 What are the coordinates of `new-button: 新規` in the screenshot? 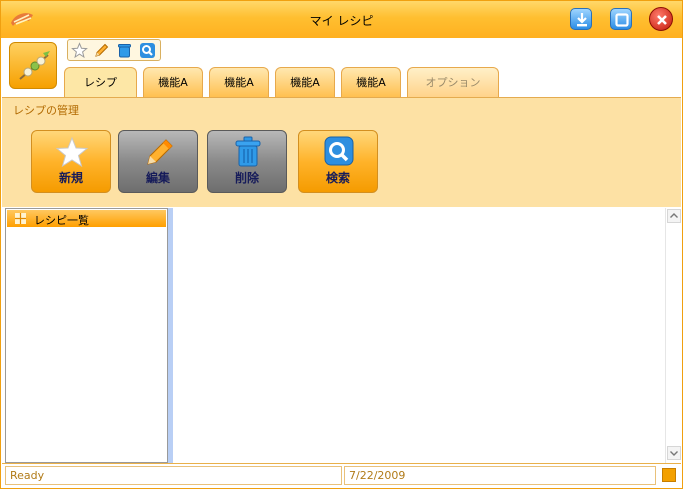 It's located at (71, 161).